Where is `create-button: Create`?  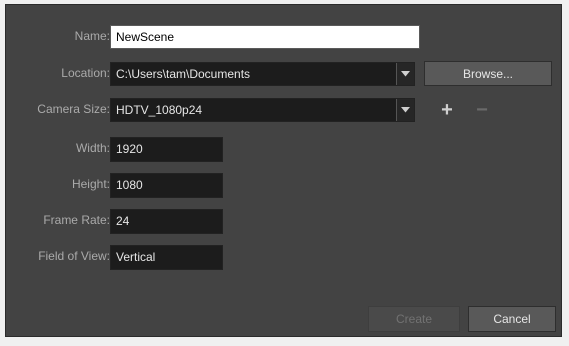 create-button: Create is located at coordinates (414, 319).